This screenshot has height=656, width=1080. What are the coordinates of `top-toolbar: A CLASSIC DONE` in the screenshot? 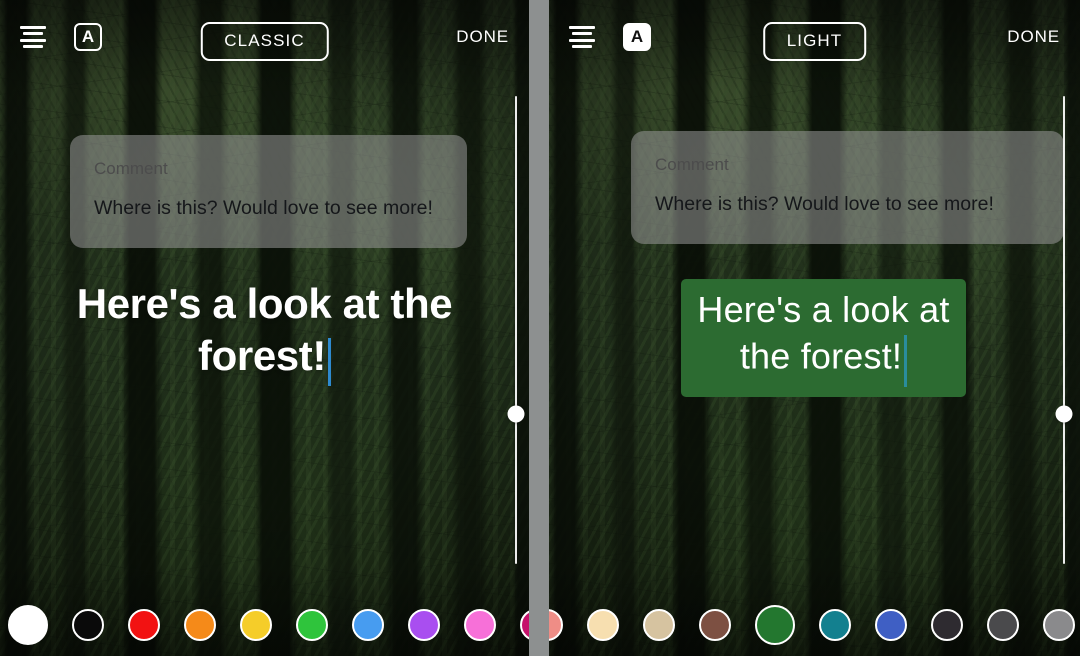 It's located at (264, 37).